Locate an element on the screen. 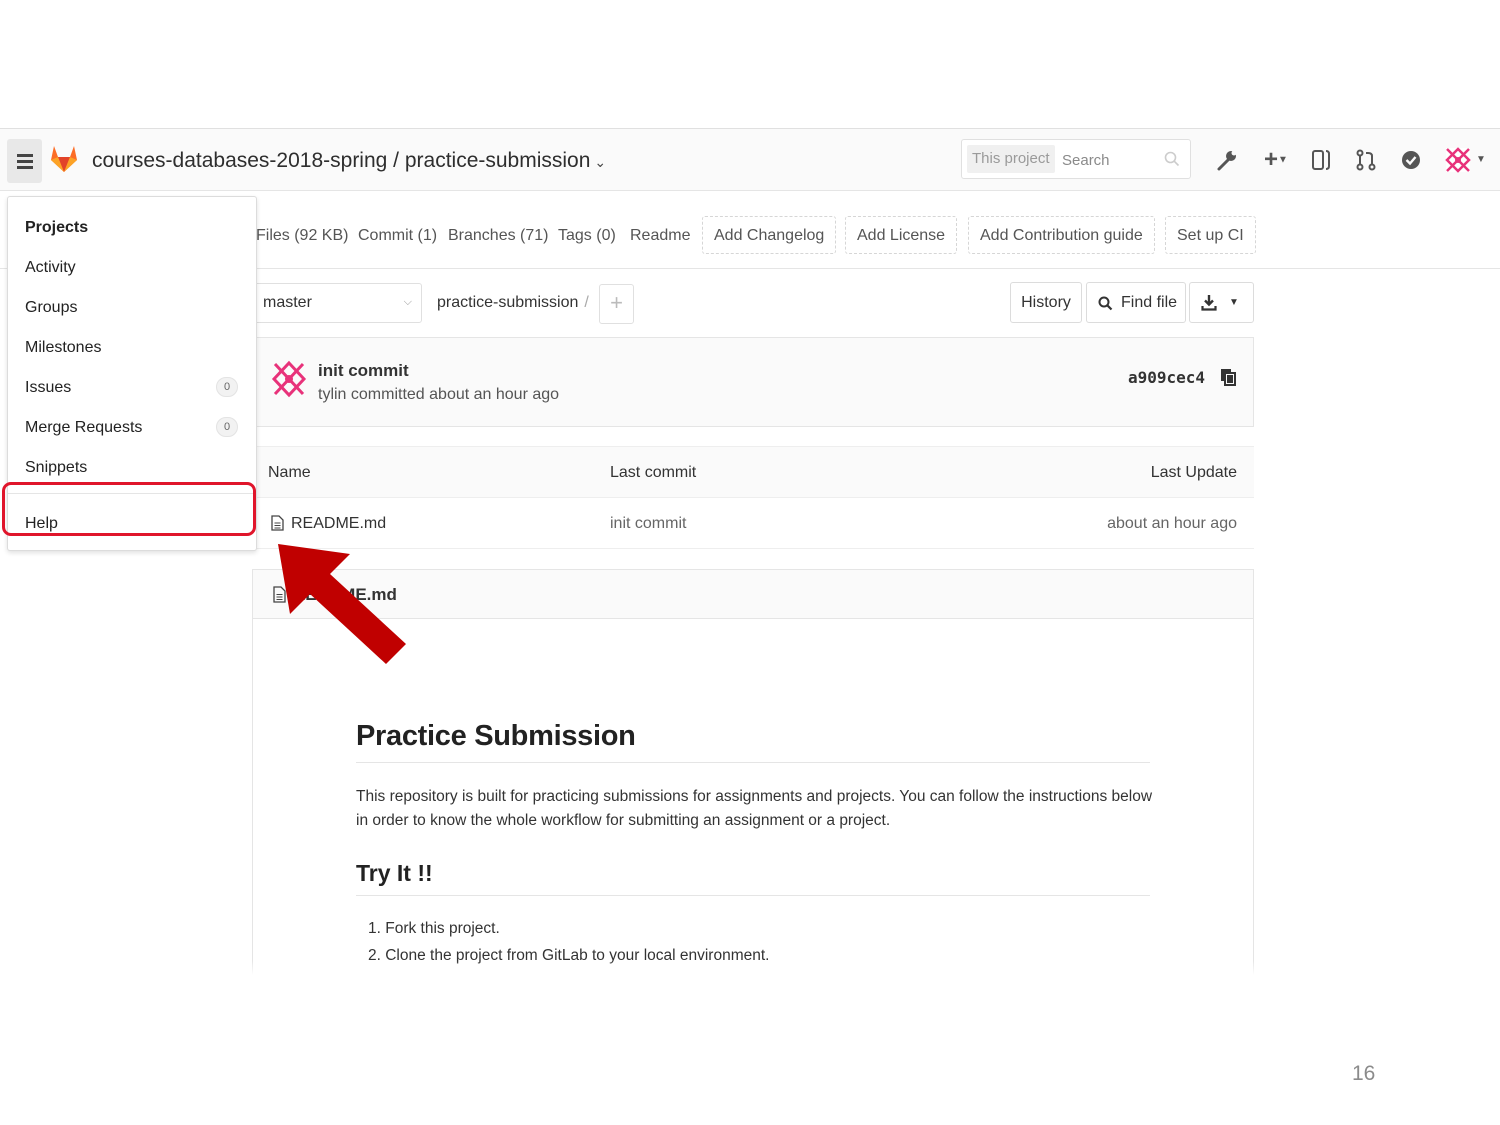 The height and width of the screenshot is (1125, 1500). new-plus-icon: +▼ is located at coordinates (1276, 160).